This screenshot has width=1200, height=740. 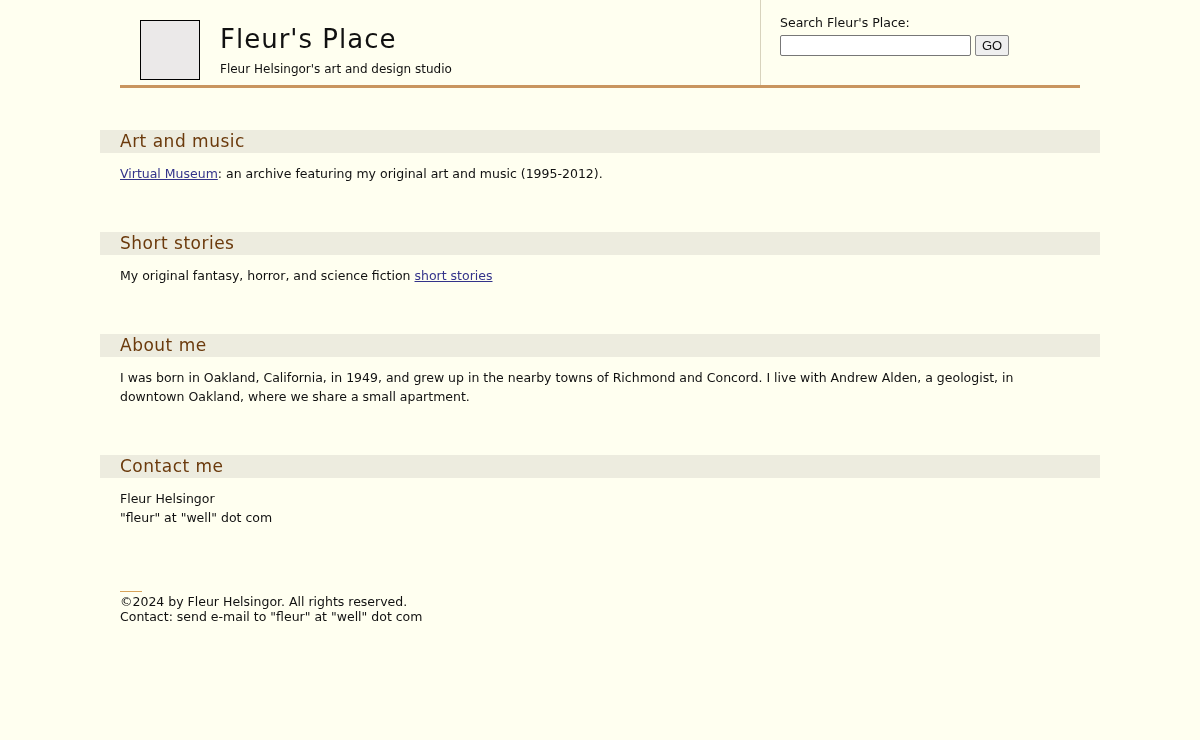 What do you see at coordinates (197, 518) in the screenshot?
I see `paragraph-text: "fleur" at "well" dot com` at bounding box center [197, 518].